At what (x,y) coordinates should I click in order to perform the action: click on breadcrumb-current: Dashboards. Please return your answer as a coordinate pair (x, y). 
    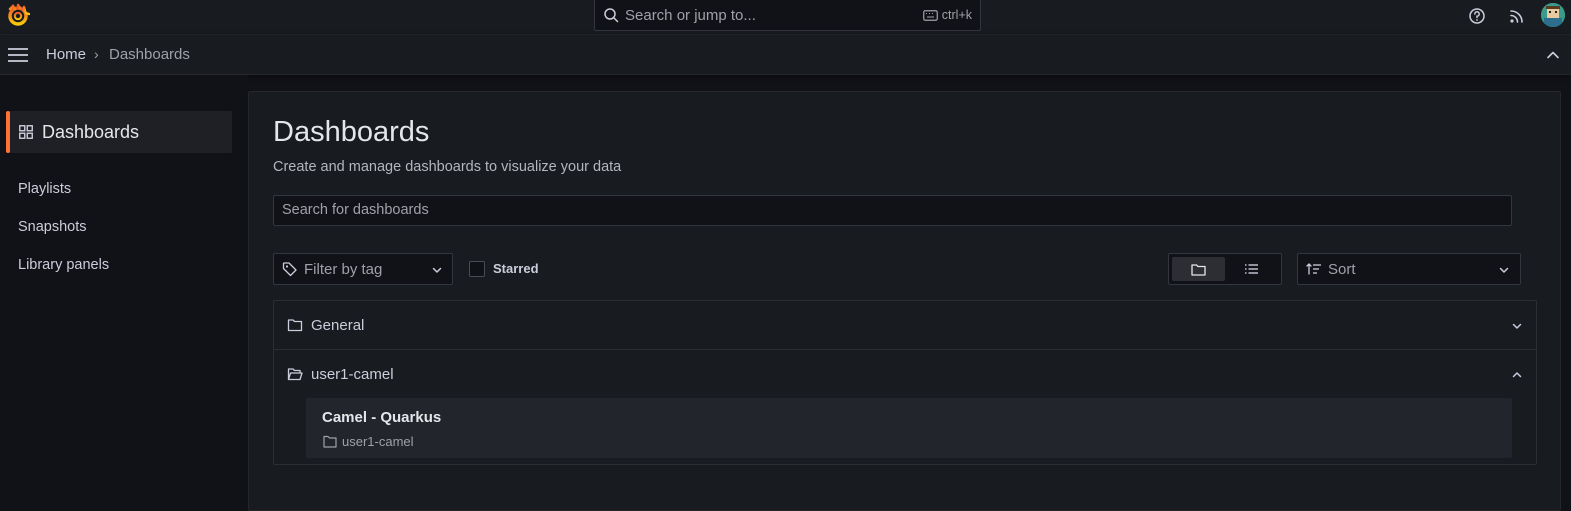
    Looking at the image, I should click on (149, 54).